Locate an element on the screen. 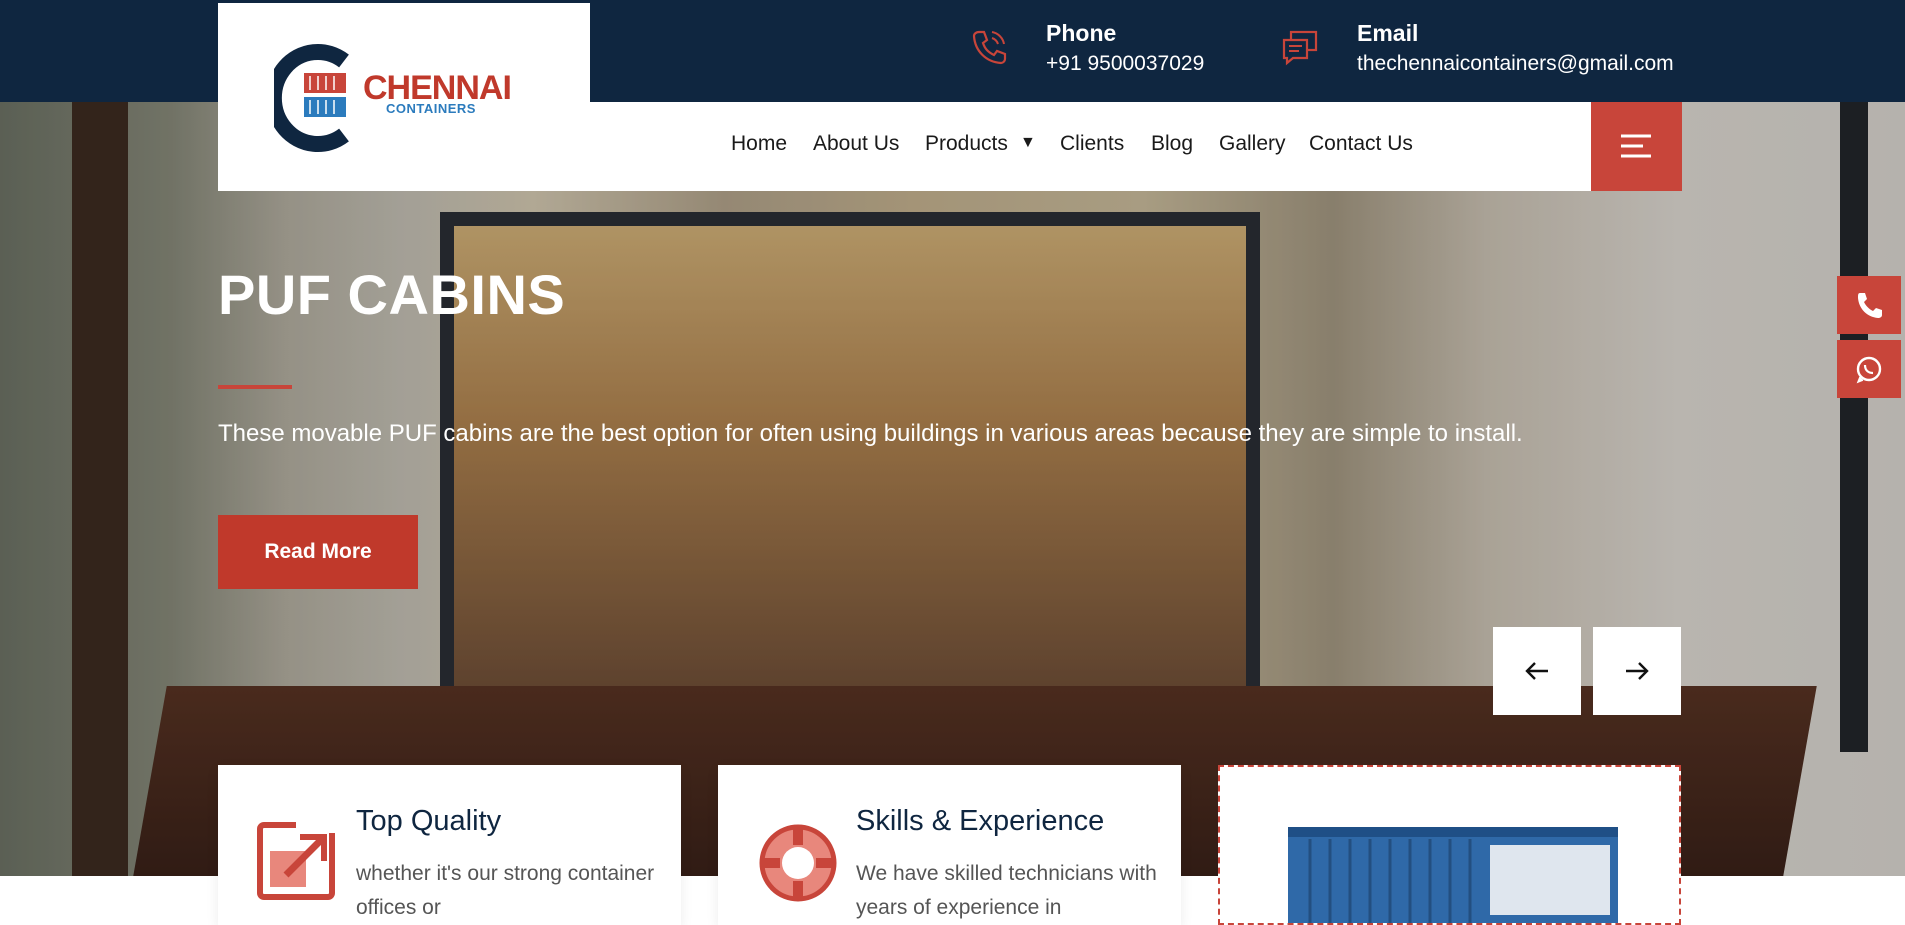  nav-clients: Clients is located at coordinates (1092, 144).